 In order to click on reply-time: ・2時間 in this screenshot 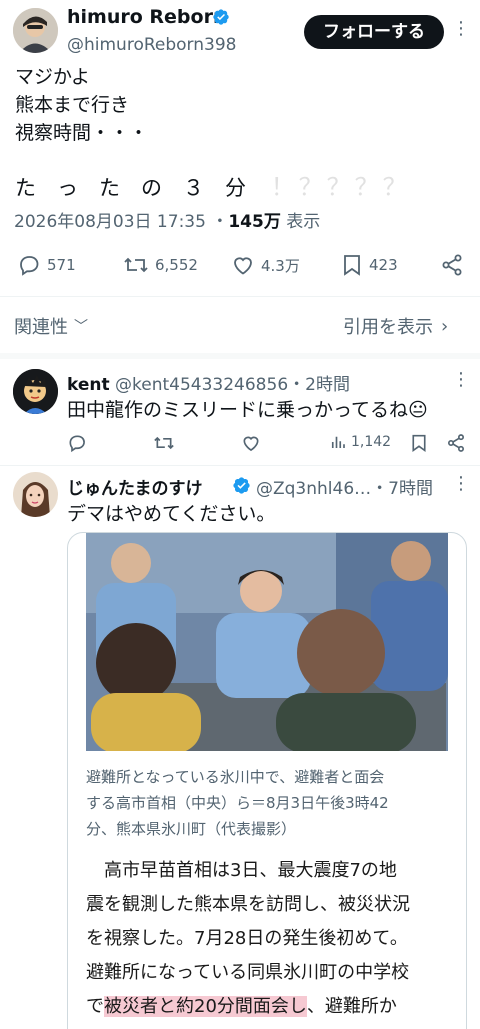, I will do `click(319, 385)`.